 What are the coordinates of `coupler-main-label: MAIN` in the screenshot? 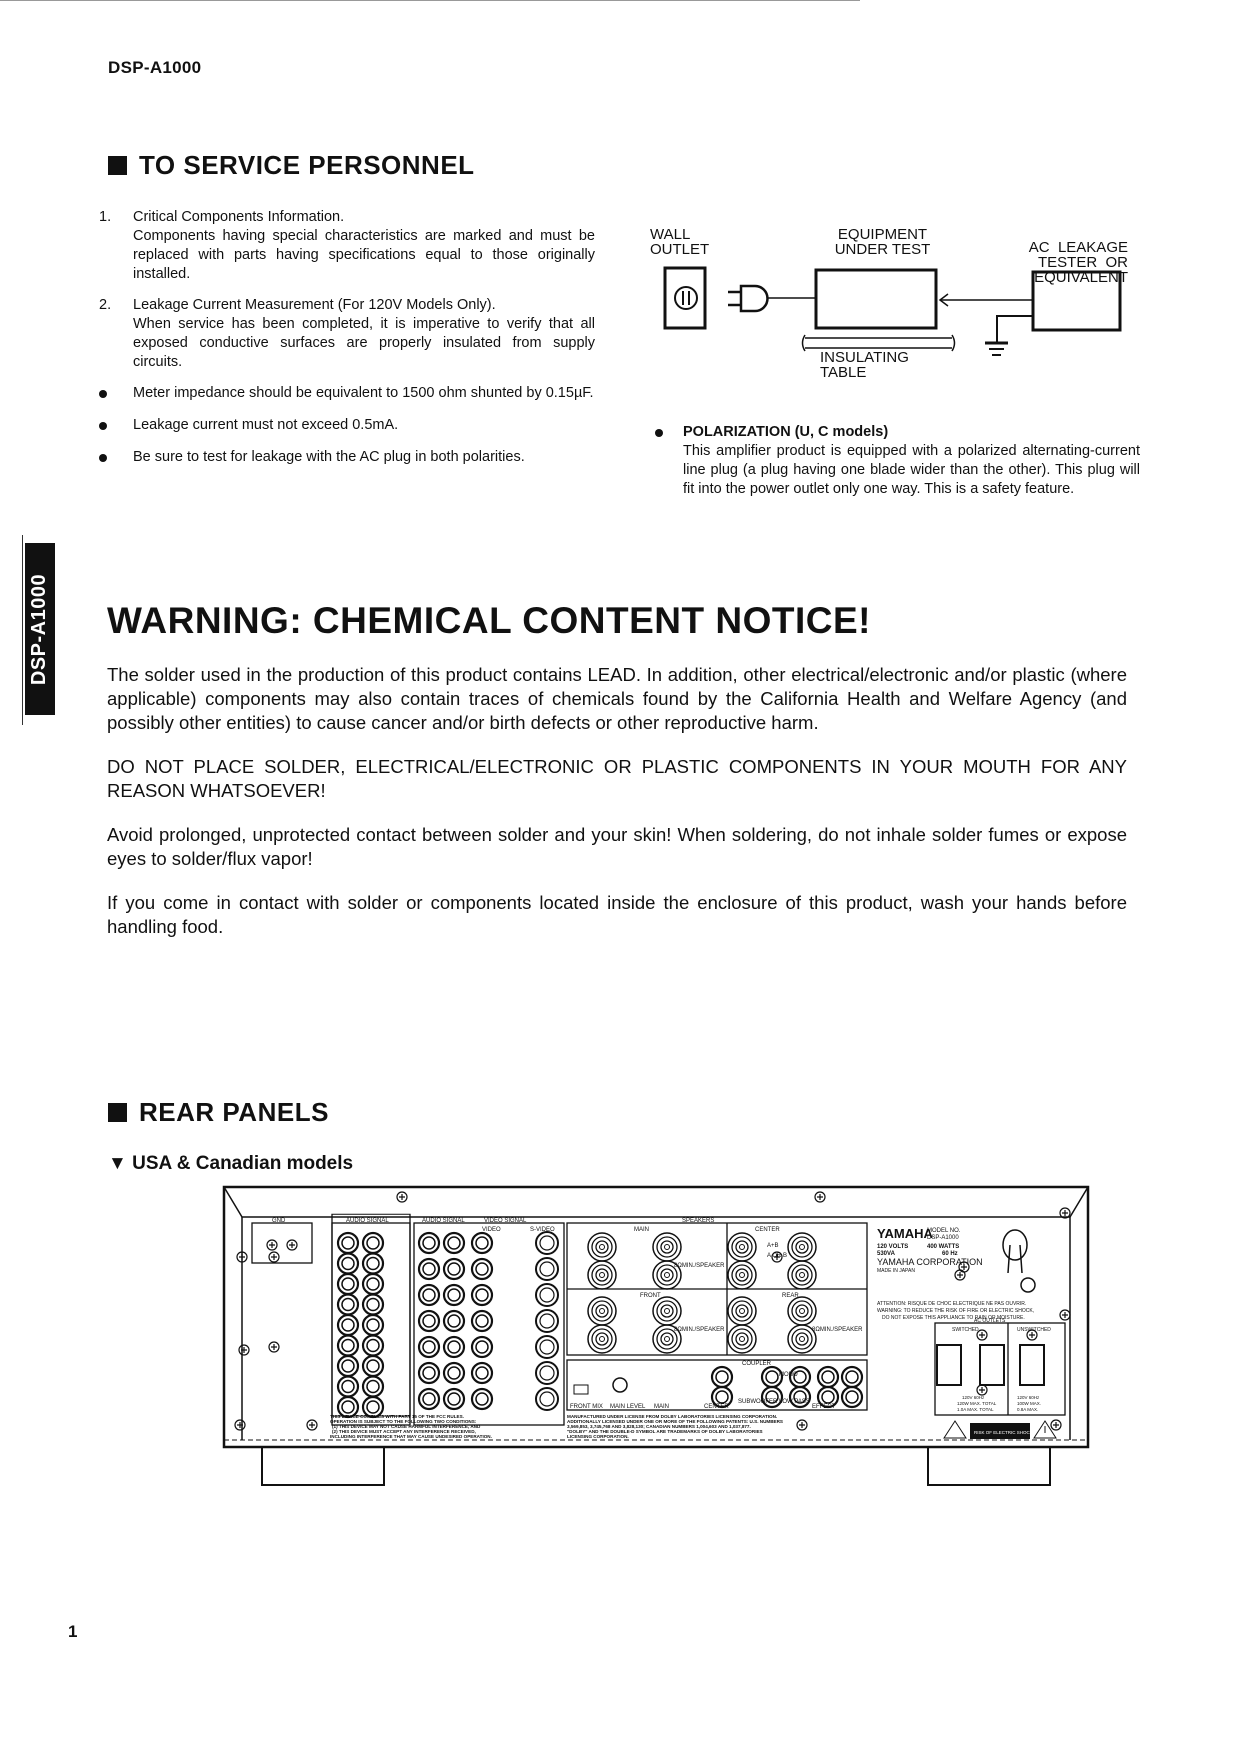 It's located at (661, 1407).